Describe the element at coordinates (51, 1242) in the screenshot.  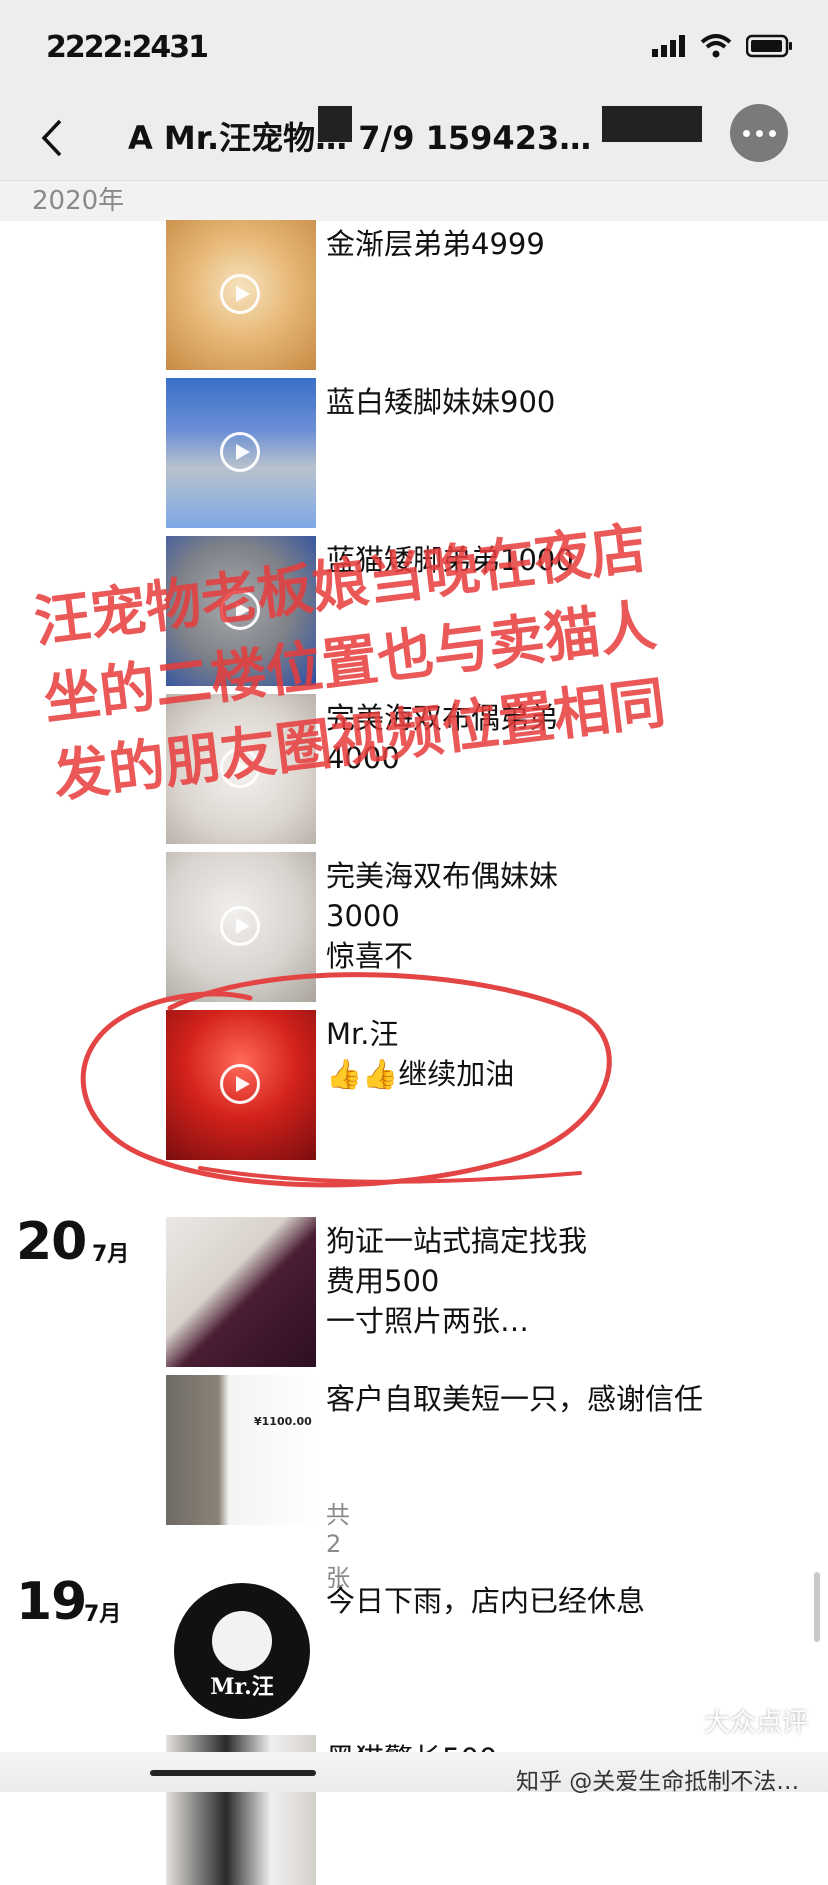
I see `date-day: 20` at that location.